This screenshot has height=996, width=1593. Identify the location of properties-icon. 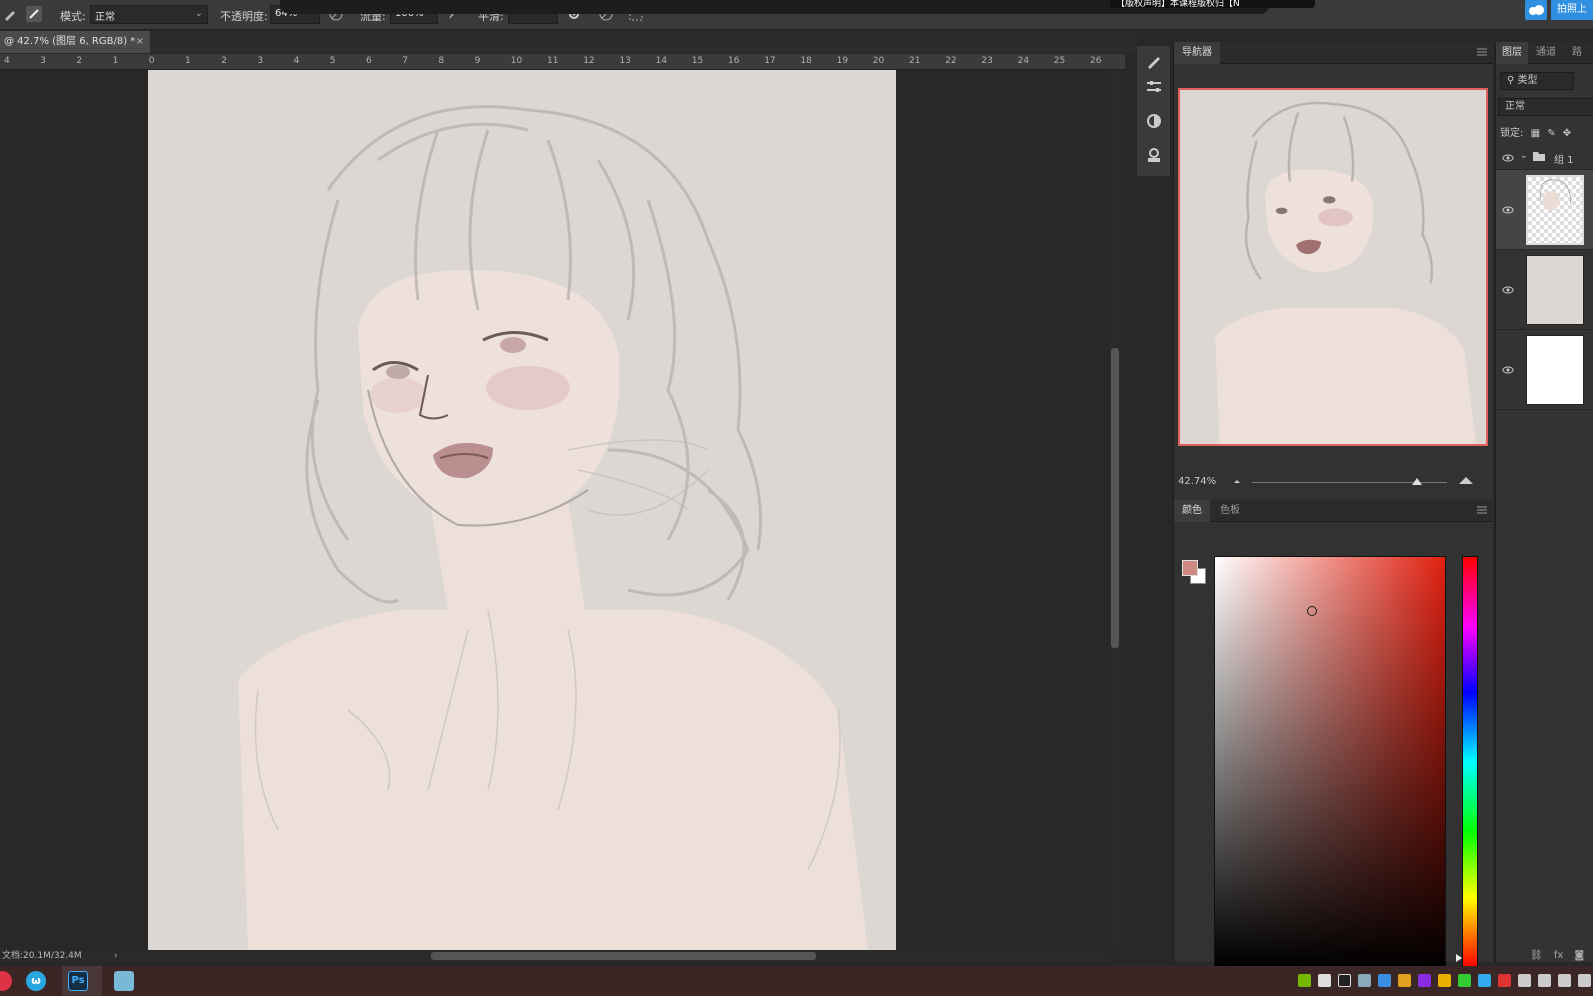
(1154, 155).